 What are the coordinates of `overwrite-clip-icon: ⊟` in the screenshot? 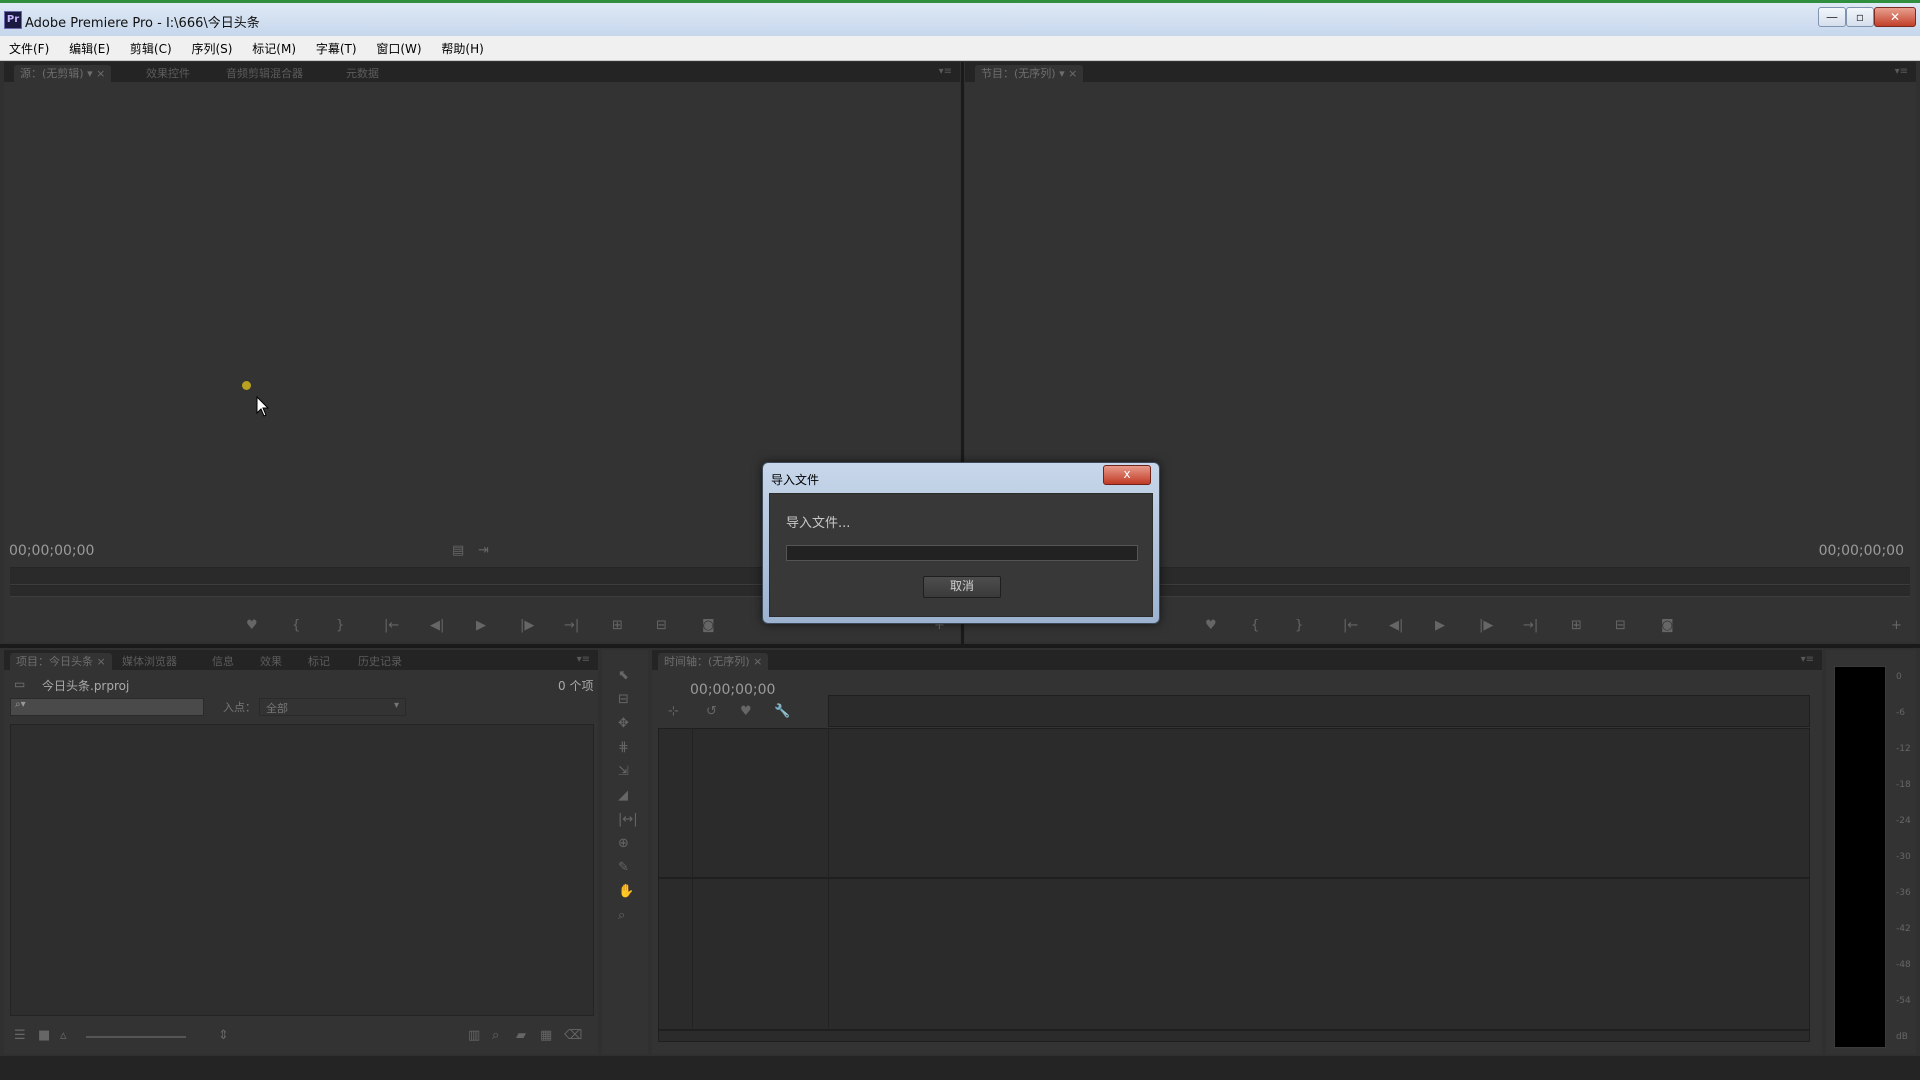 It's located at (661, 625).